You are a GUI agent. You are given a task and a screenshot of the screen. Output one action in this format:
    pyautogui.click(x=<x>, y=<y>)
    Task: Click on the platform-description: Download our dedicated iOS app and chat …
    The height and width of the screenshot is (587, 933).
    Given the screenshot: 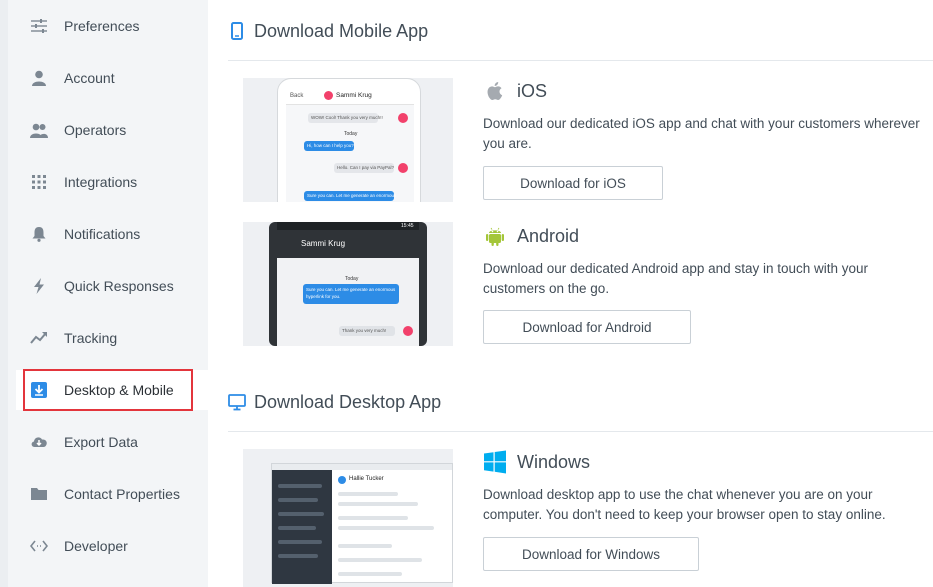 What is the action you would take?
    pyautogui.click(x=701, y=133)
    